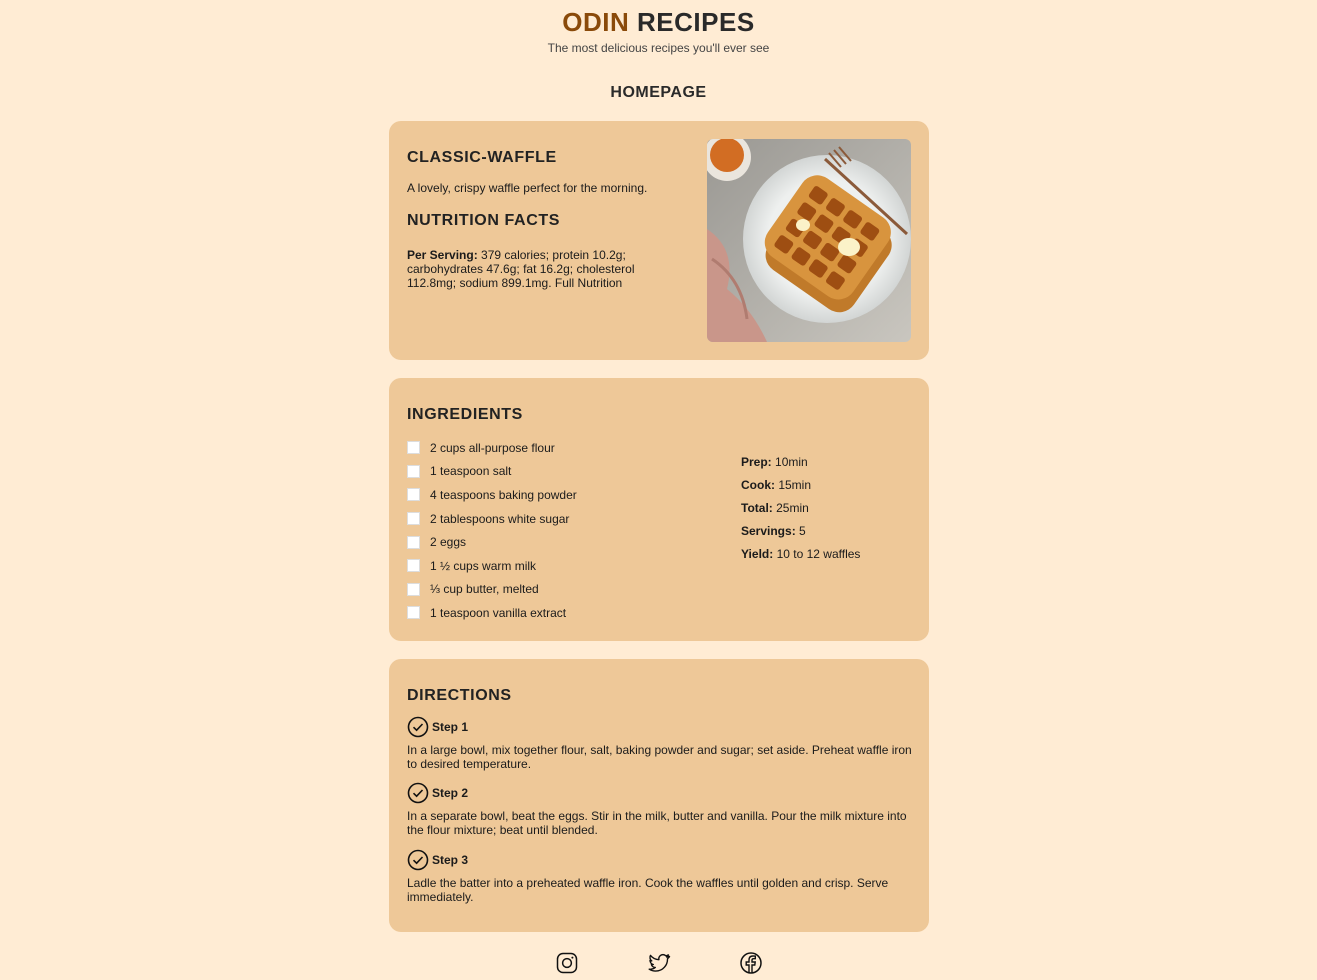 This screenshot has width=1317, height=980. Describe the element at coordinates (442, 255) in the screenshot. I see `nutrition-label: Per Serving:` at that location.